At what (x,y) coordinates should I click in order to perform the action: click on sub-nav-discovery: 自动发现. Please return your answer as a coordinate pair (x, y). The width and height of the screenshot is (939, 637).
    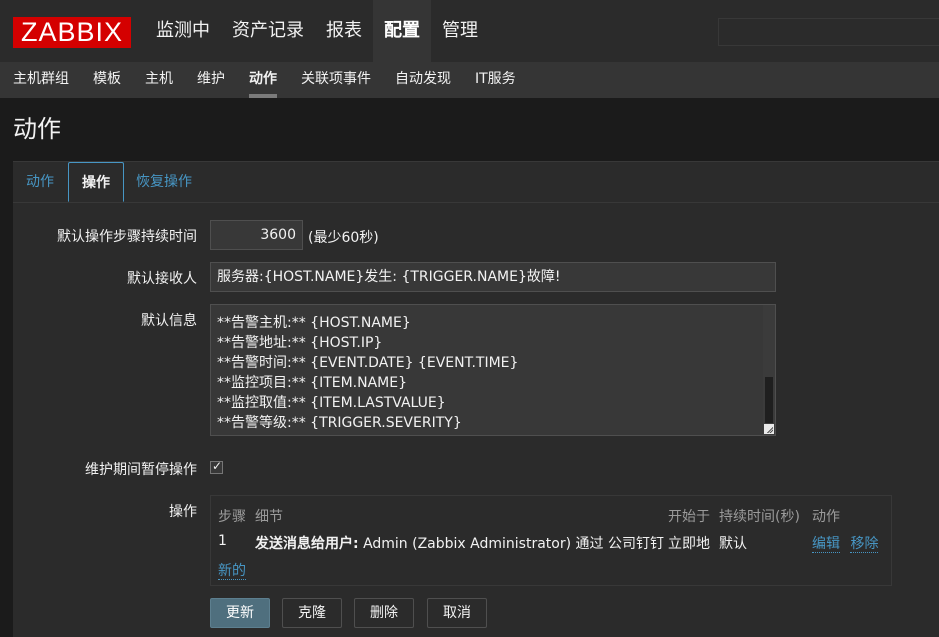
    Looking at the image, I should click on (423, 80).